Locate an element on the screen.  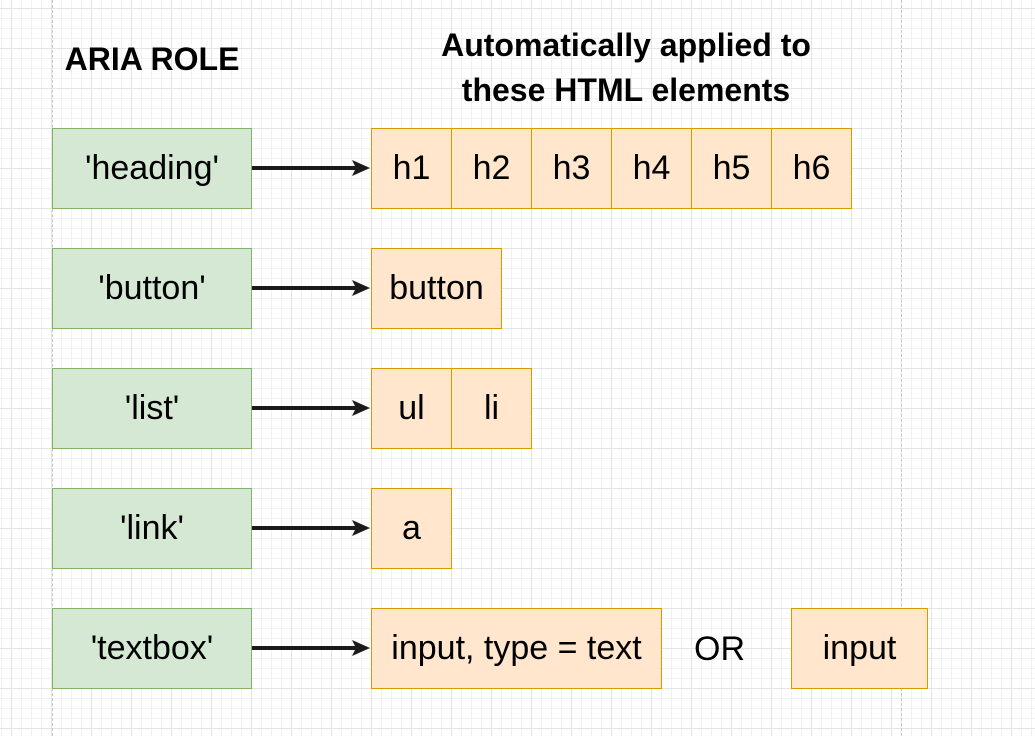
elements-heading-line1: Automatically applied to is located at coordinates (626, 45).